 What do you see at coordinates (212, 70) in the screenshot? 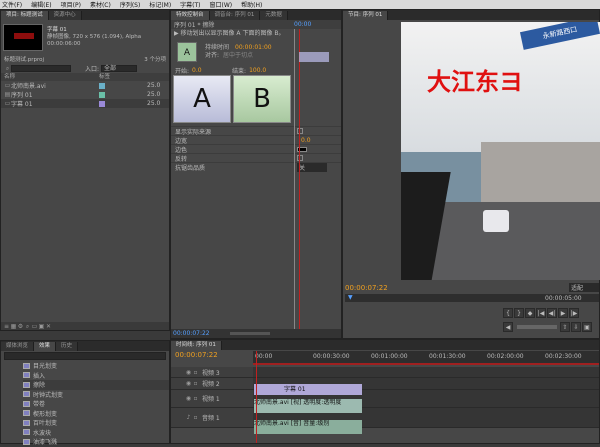
I see `start-value: 0.0` at bounding box center [212, 70].